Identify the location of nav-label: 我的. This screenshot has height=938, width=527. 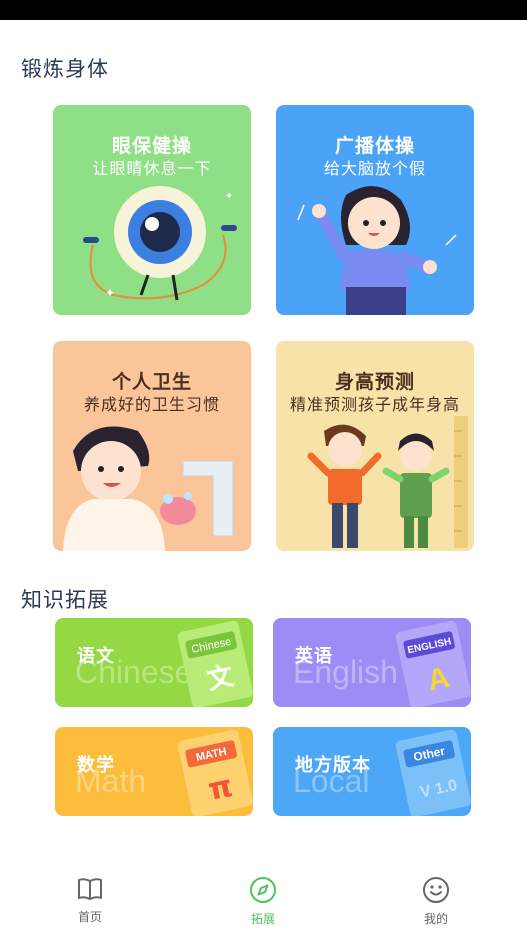
(435, 919).